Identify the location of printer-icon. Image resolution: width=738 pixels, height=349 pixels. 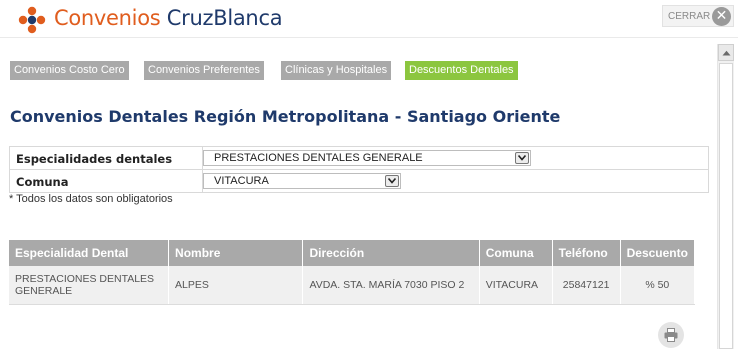
(671, 335).